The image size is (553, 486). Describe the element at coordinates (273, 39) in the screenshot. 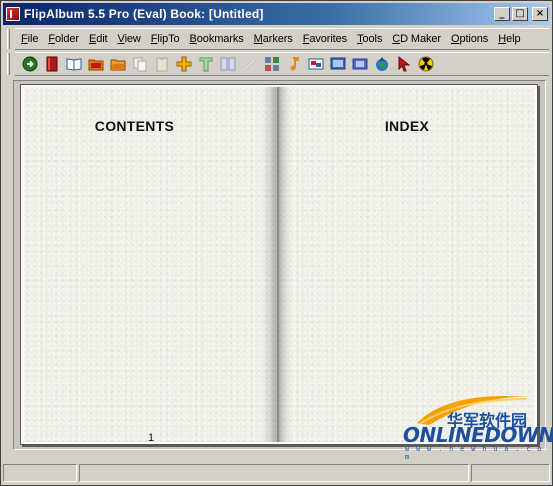

I see `menu-markers: Markers` at that location.